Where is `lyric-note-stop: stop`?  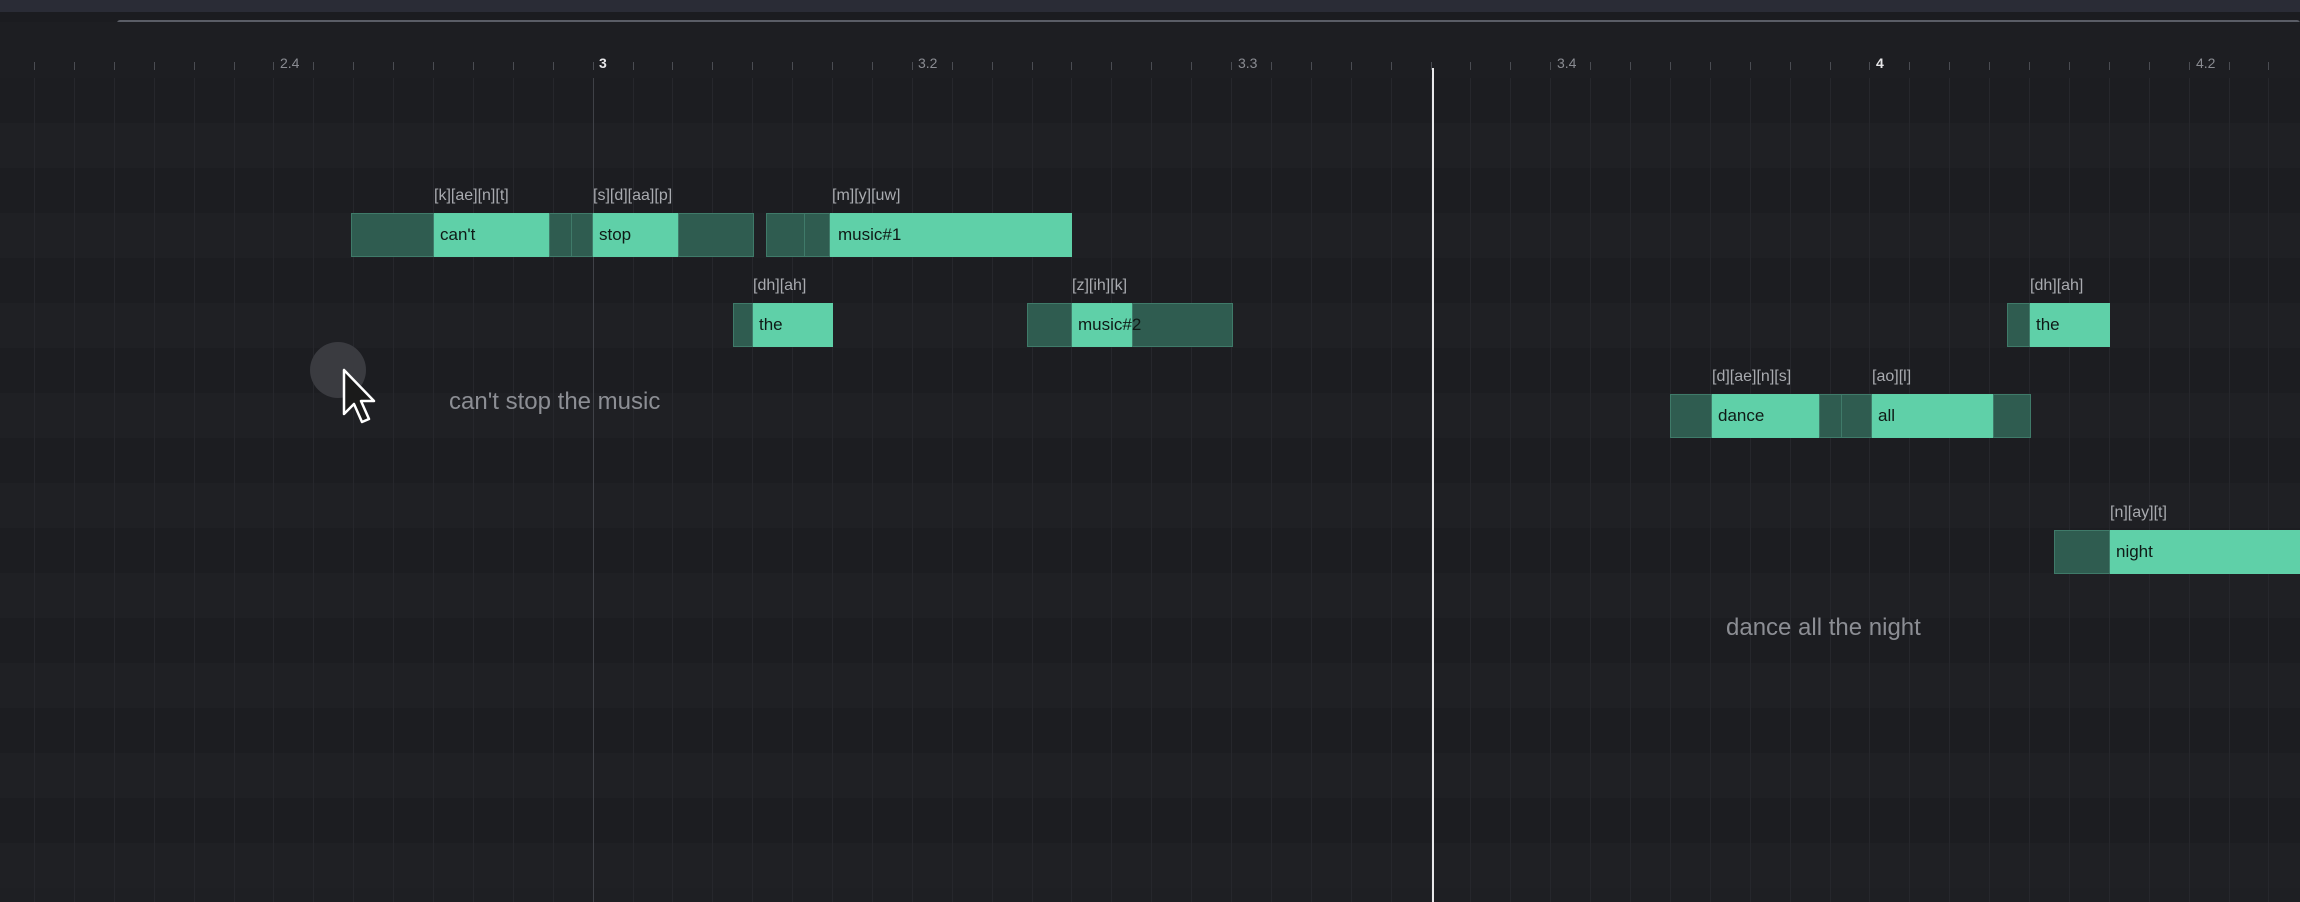
lyric-note-stop: stop is located at coordinates (662, 235).